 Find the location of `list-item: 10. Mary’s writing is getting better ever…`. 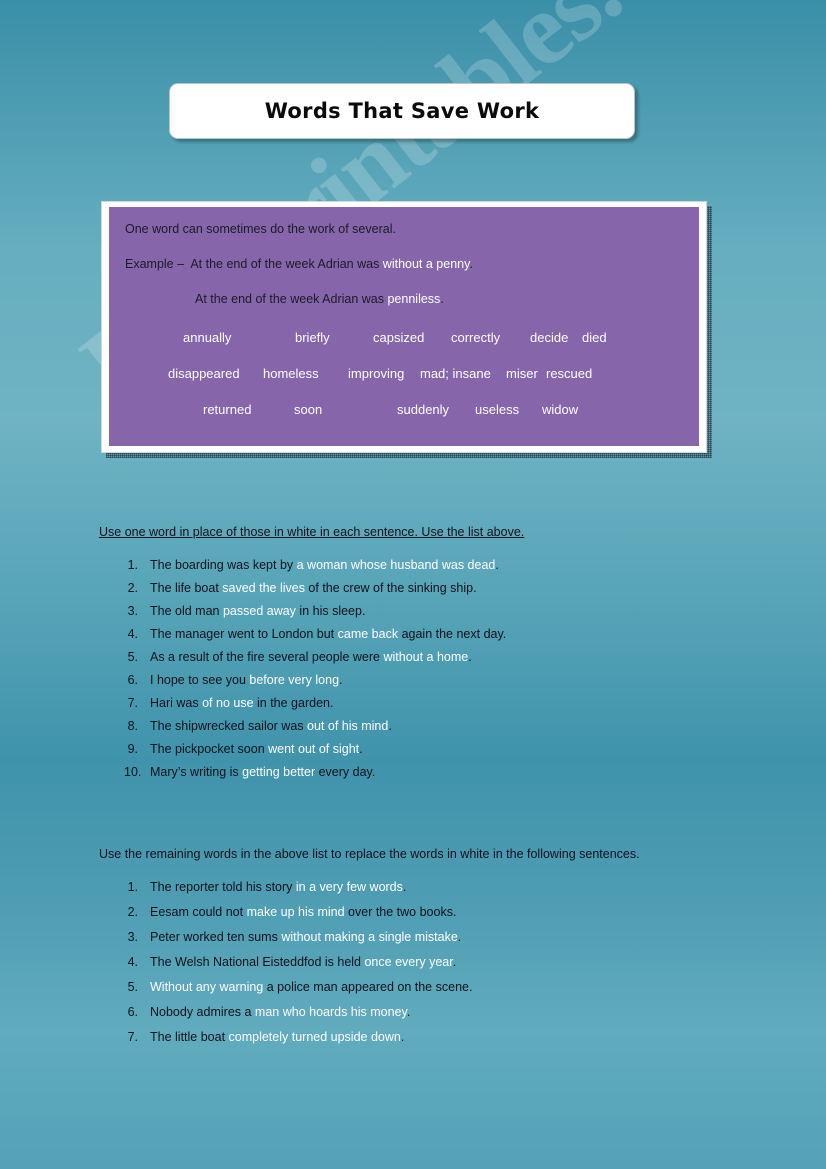

list-item: 10. Mary’s writing is getting better ever… is located at coordinates (315, 772).